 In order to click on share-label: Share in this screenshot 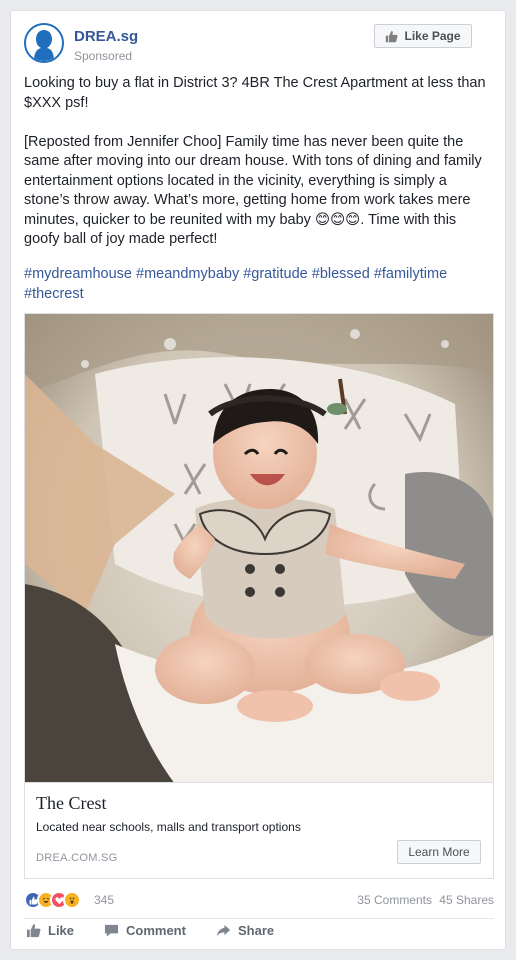, I will do `click(256, 930)`.